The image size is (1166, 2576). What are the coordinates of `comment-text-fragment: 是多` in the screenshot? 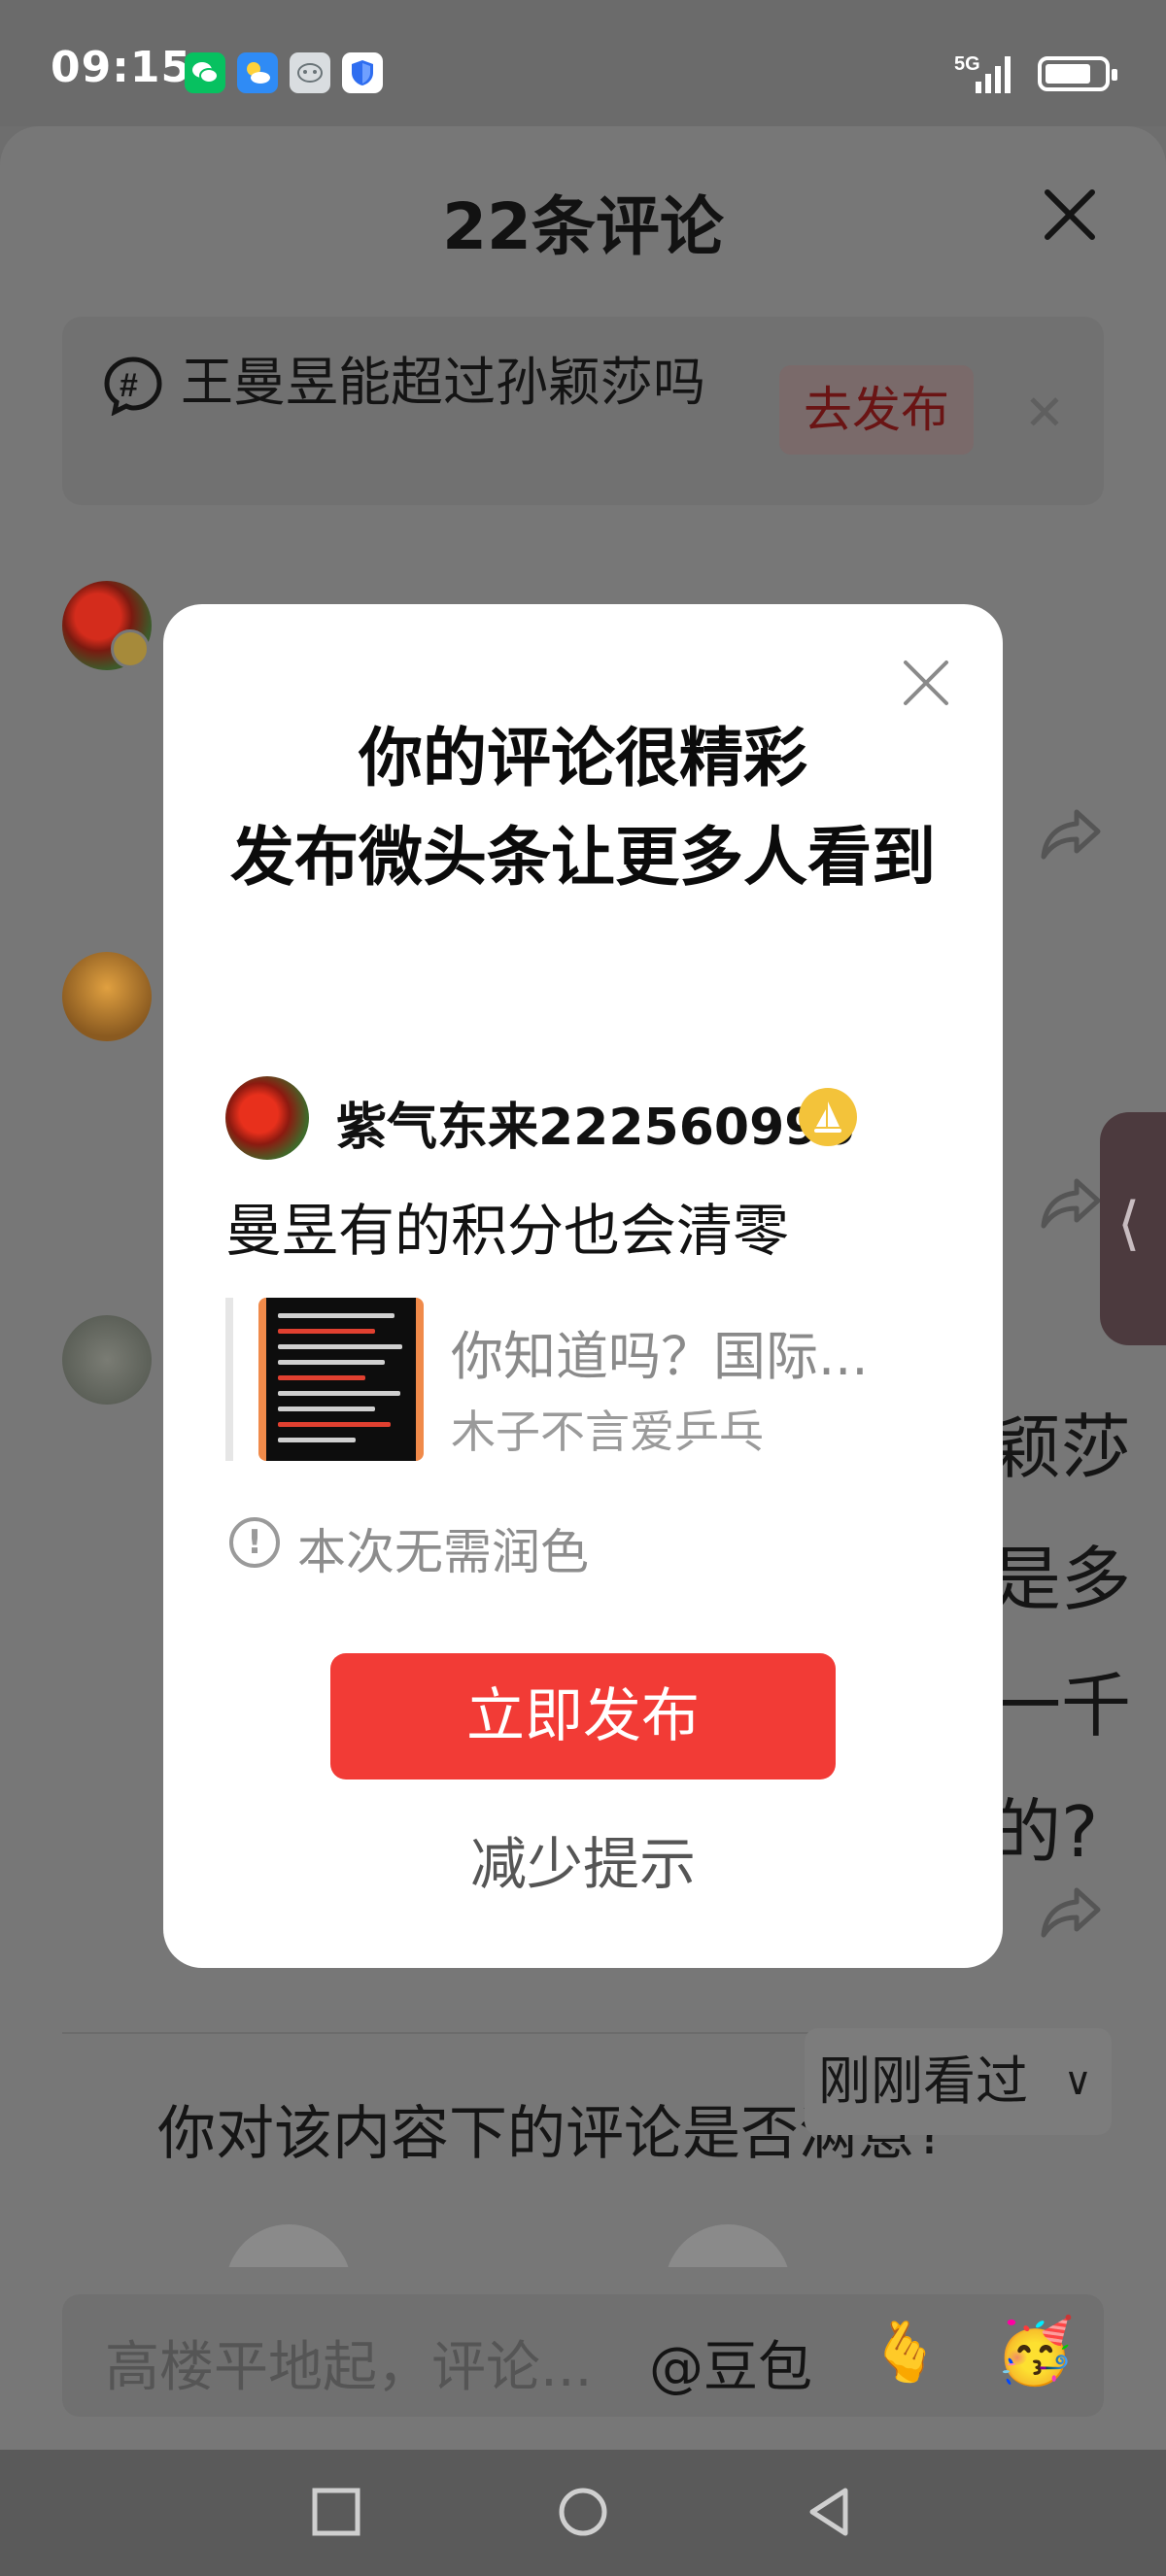 It's located at (1061, 1579).